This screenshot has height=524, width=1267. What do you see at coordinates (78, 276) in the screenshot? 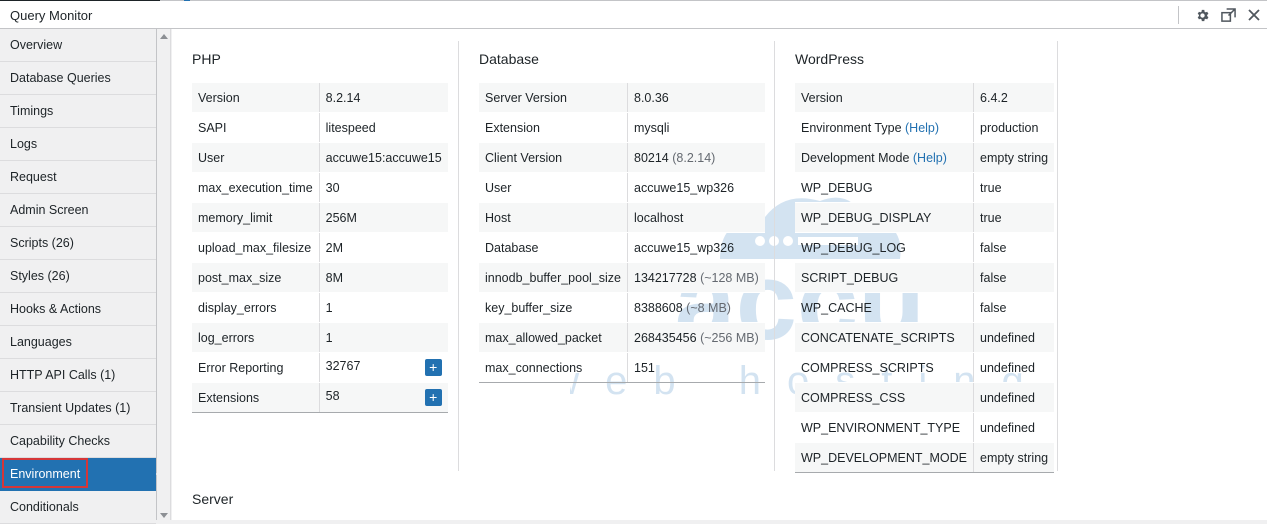
I see `sidebar-item-styles-26: Styles (26)` at bounding box center [78, 276].